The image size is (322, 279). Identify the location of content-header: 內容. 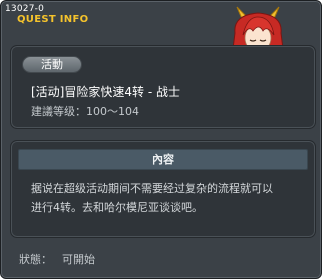
(163, 159).